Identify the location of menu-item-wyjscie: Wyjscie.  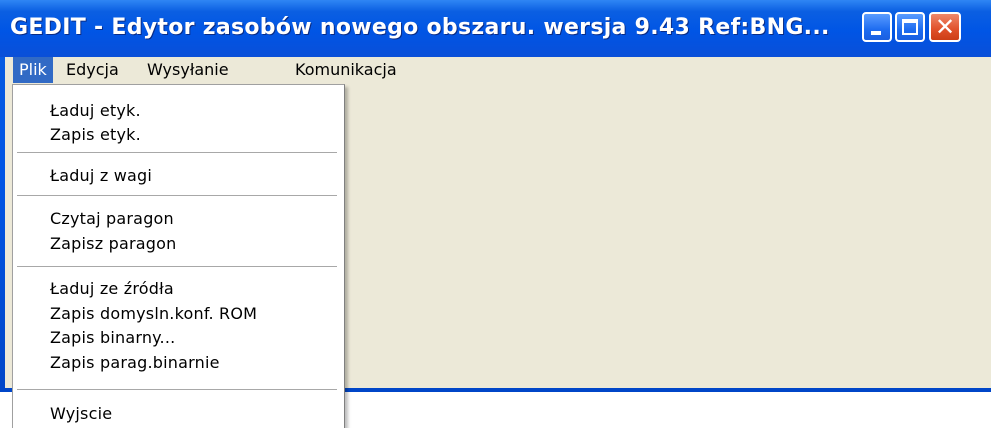
(81, 414).